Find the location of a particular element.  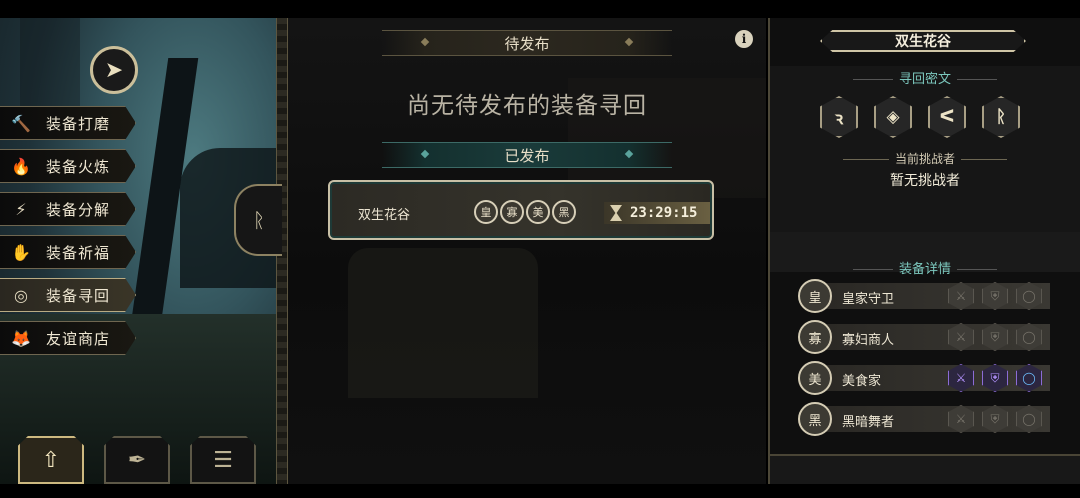

bottom-tab-2: ☰ is located at coordinates (223, 460).